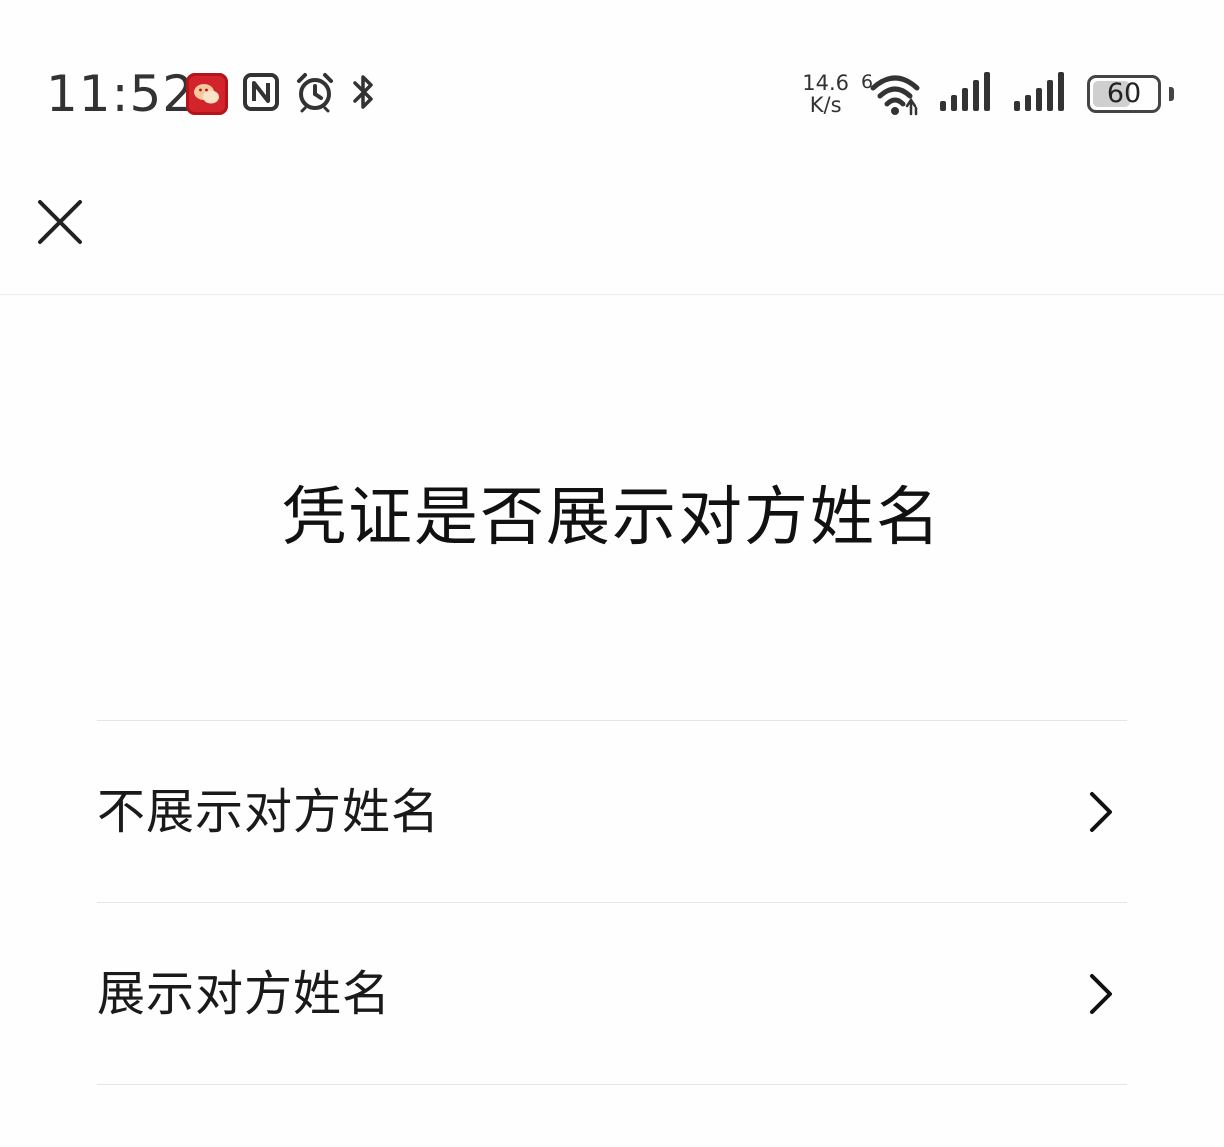 The image size is (1224, 1147). I want to click on battery-icon: 60, so click(1124, 94).